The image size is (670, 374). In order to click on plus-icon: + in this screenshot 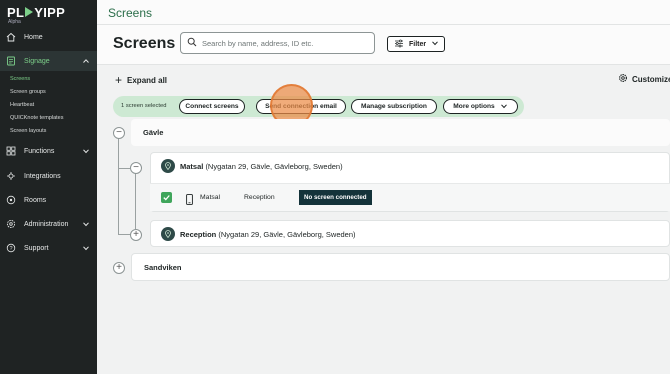, I will do `click(119, 80)`.